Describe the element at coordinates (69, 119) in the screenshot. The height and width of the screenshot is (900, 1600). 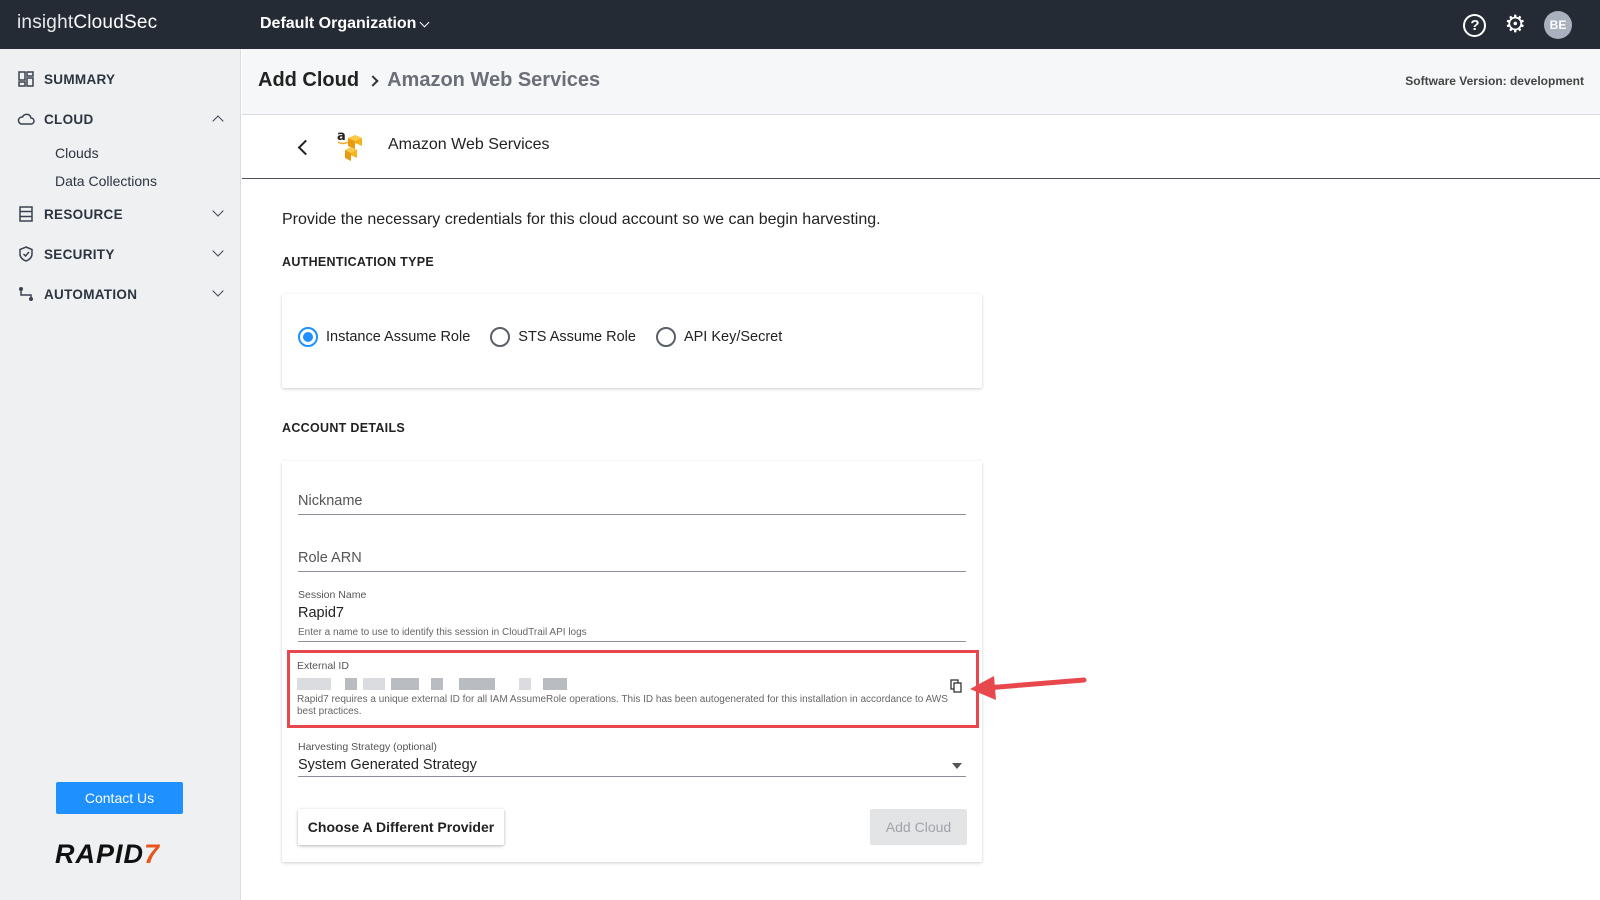
I see `sidebar-item-label: CLOUD` at that location.